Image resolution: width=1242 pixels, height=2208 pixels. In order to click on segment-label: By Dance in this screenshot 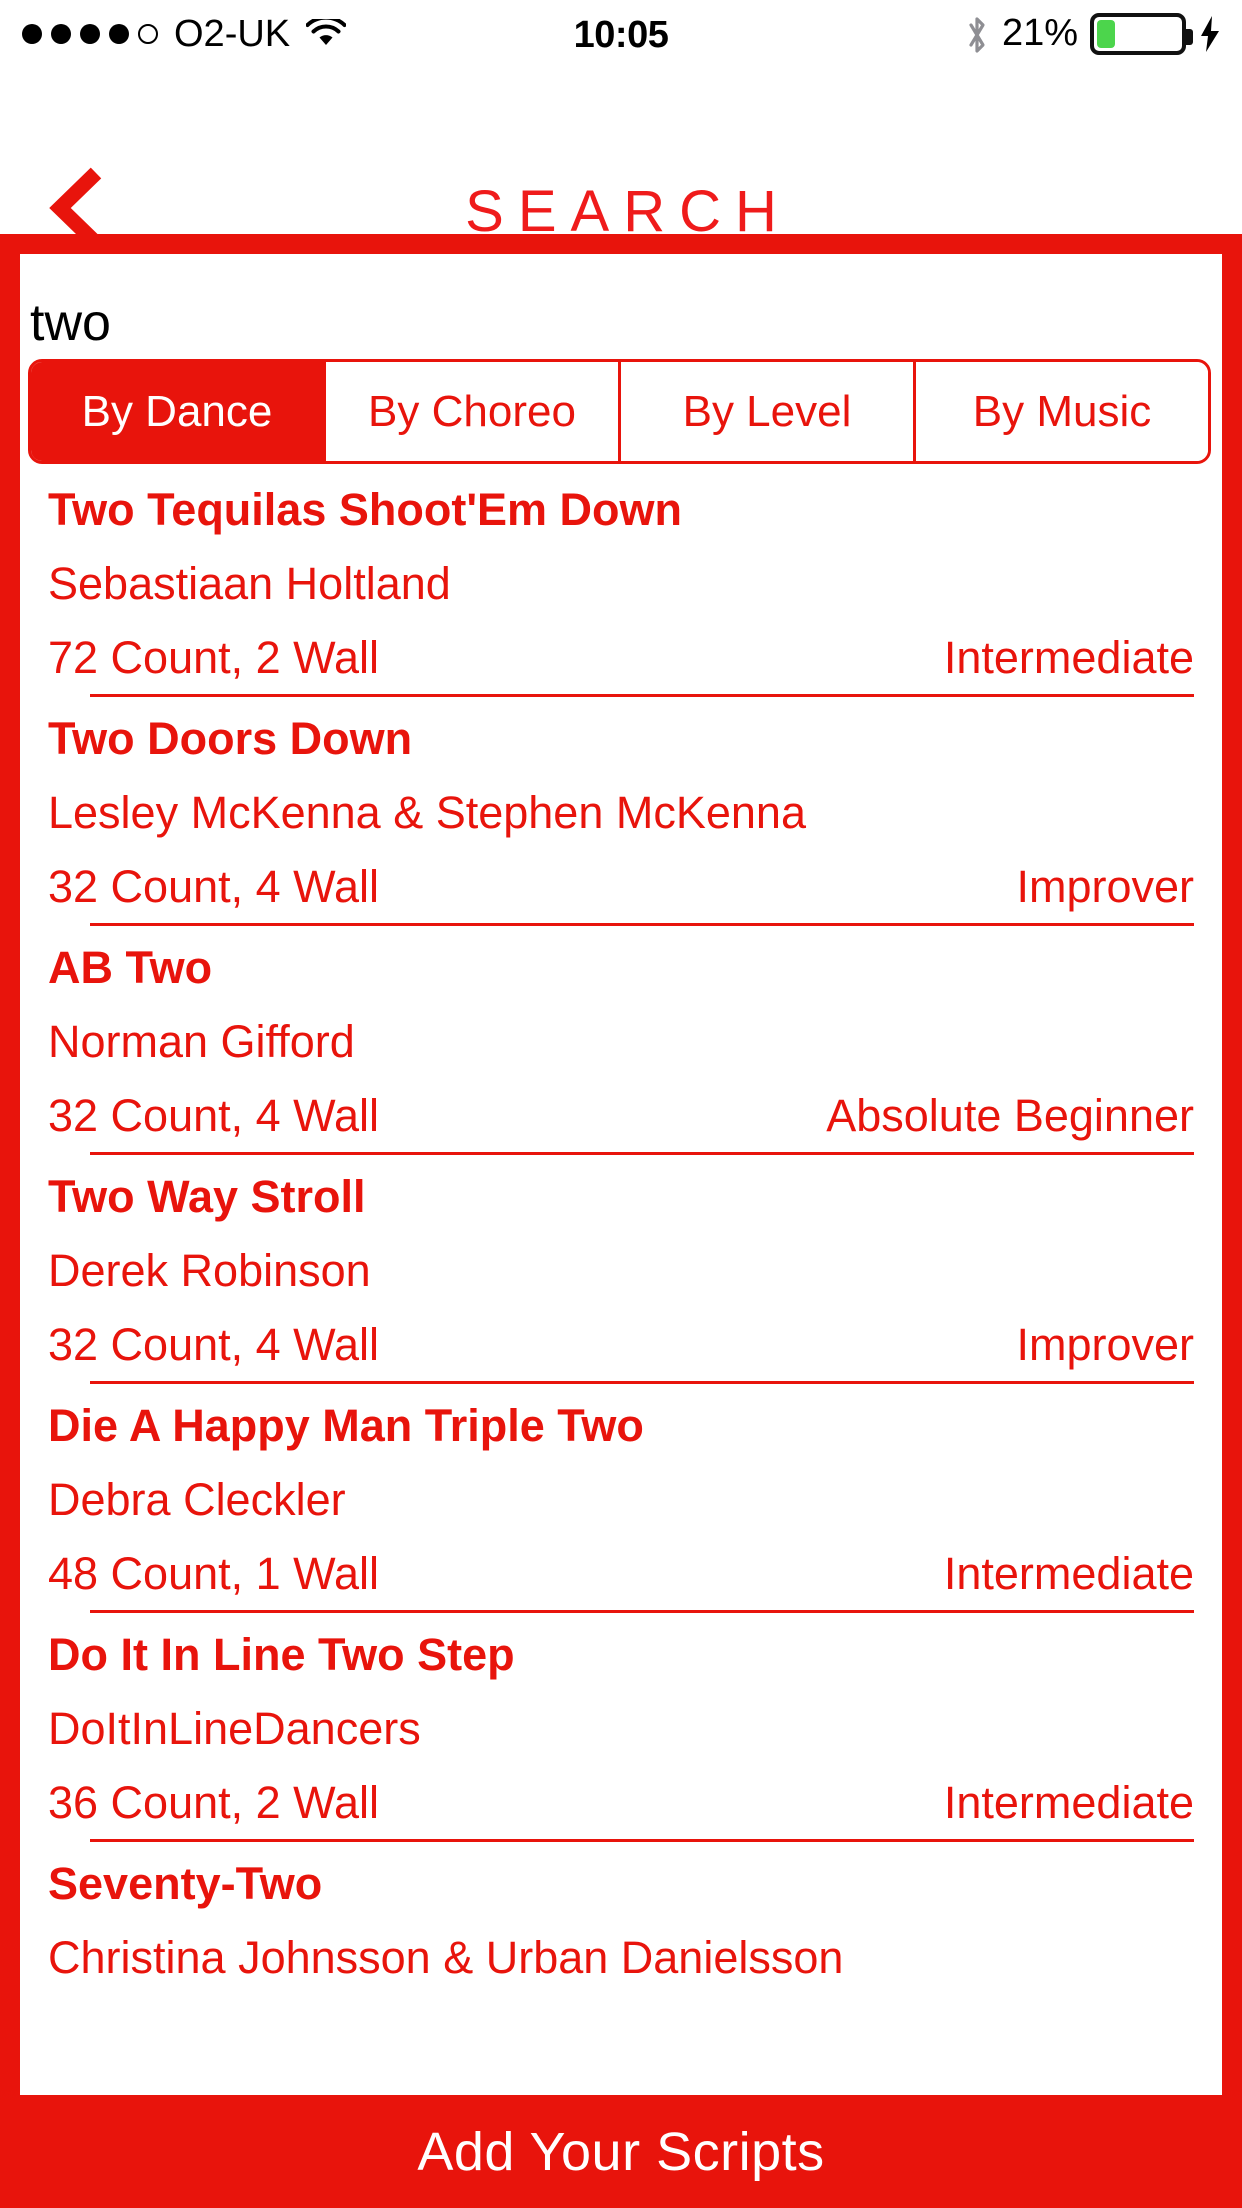, I will do `click(177, 411)`.